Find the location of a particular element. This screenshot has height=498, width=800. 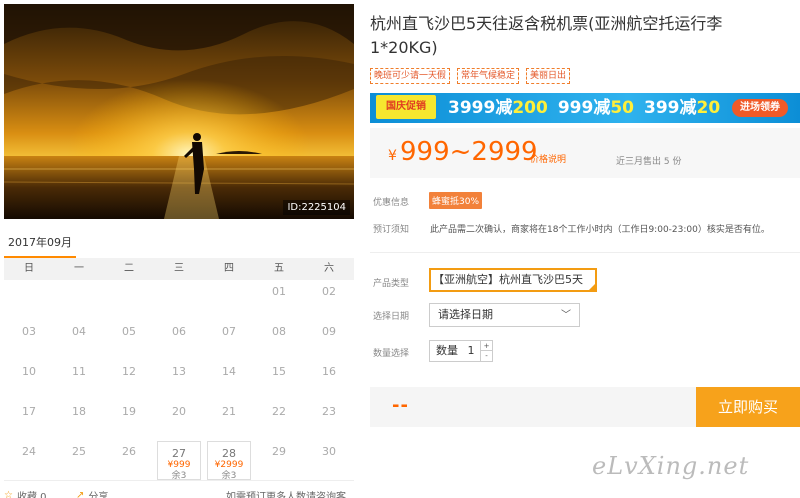

day-number: 01 is located at coordinates (279, 291).